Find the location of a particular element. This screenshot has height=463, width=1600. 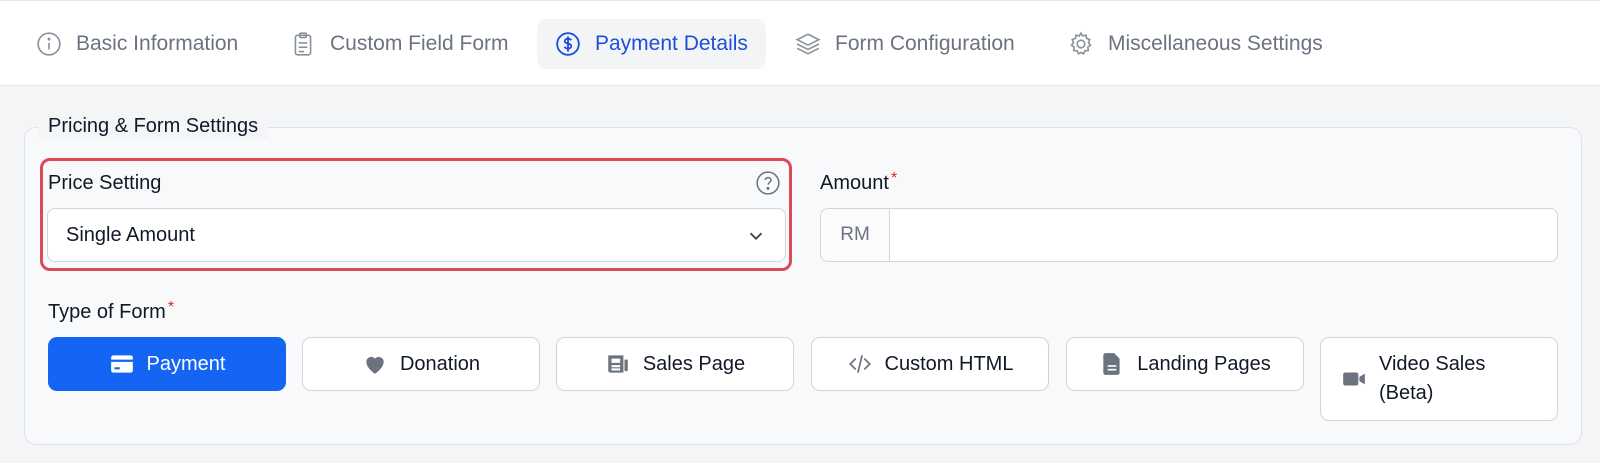

clipboard-icon is located at coordinates (303, 44).